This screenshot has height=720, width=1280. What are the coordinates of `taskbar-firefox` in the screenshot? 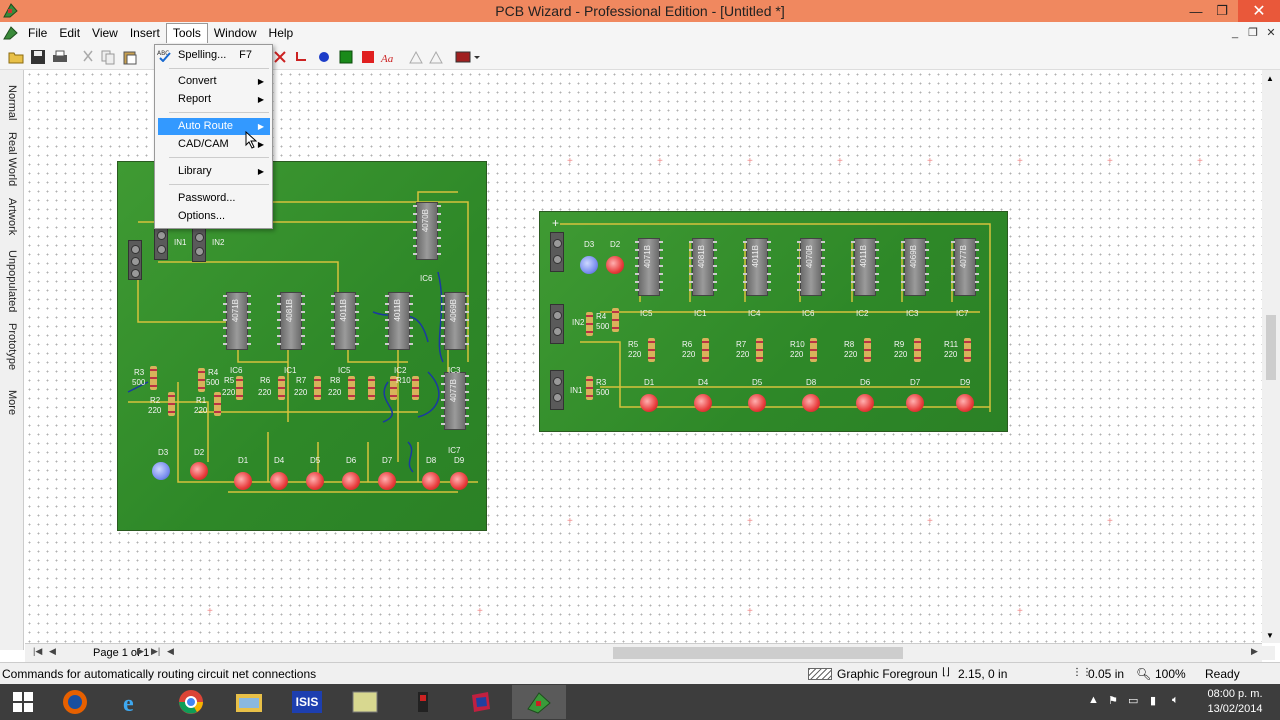 It's located at (75, 702).